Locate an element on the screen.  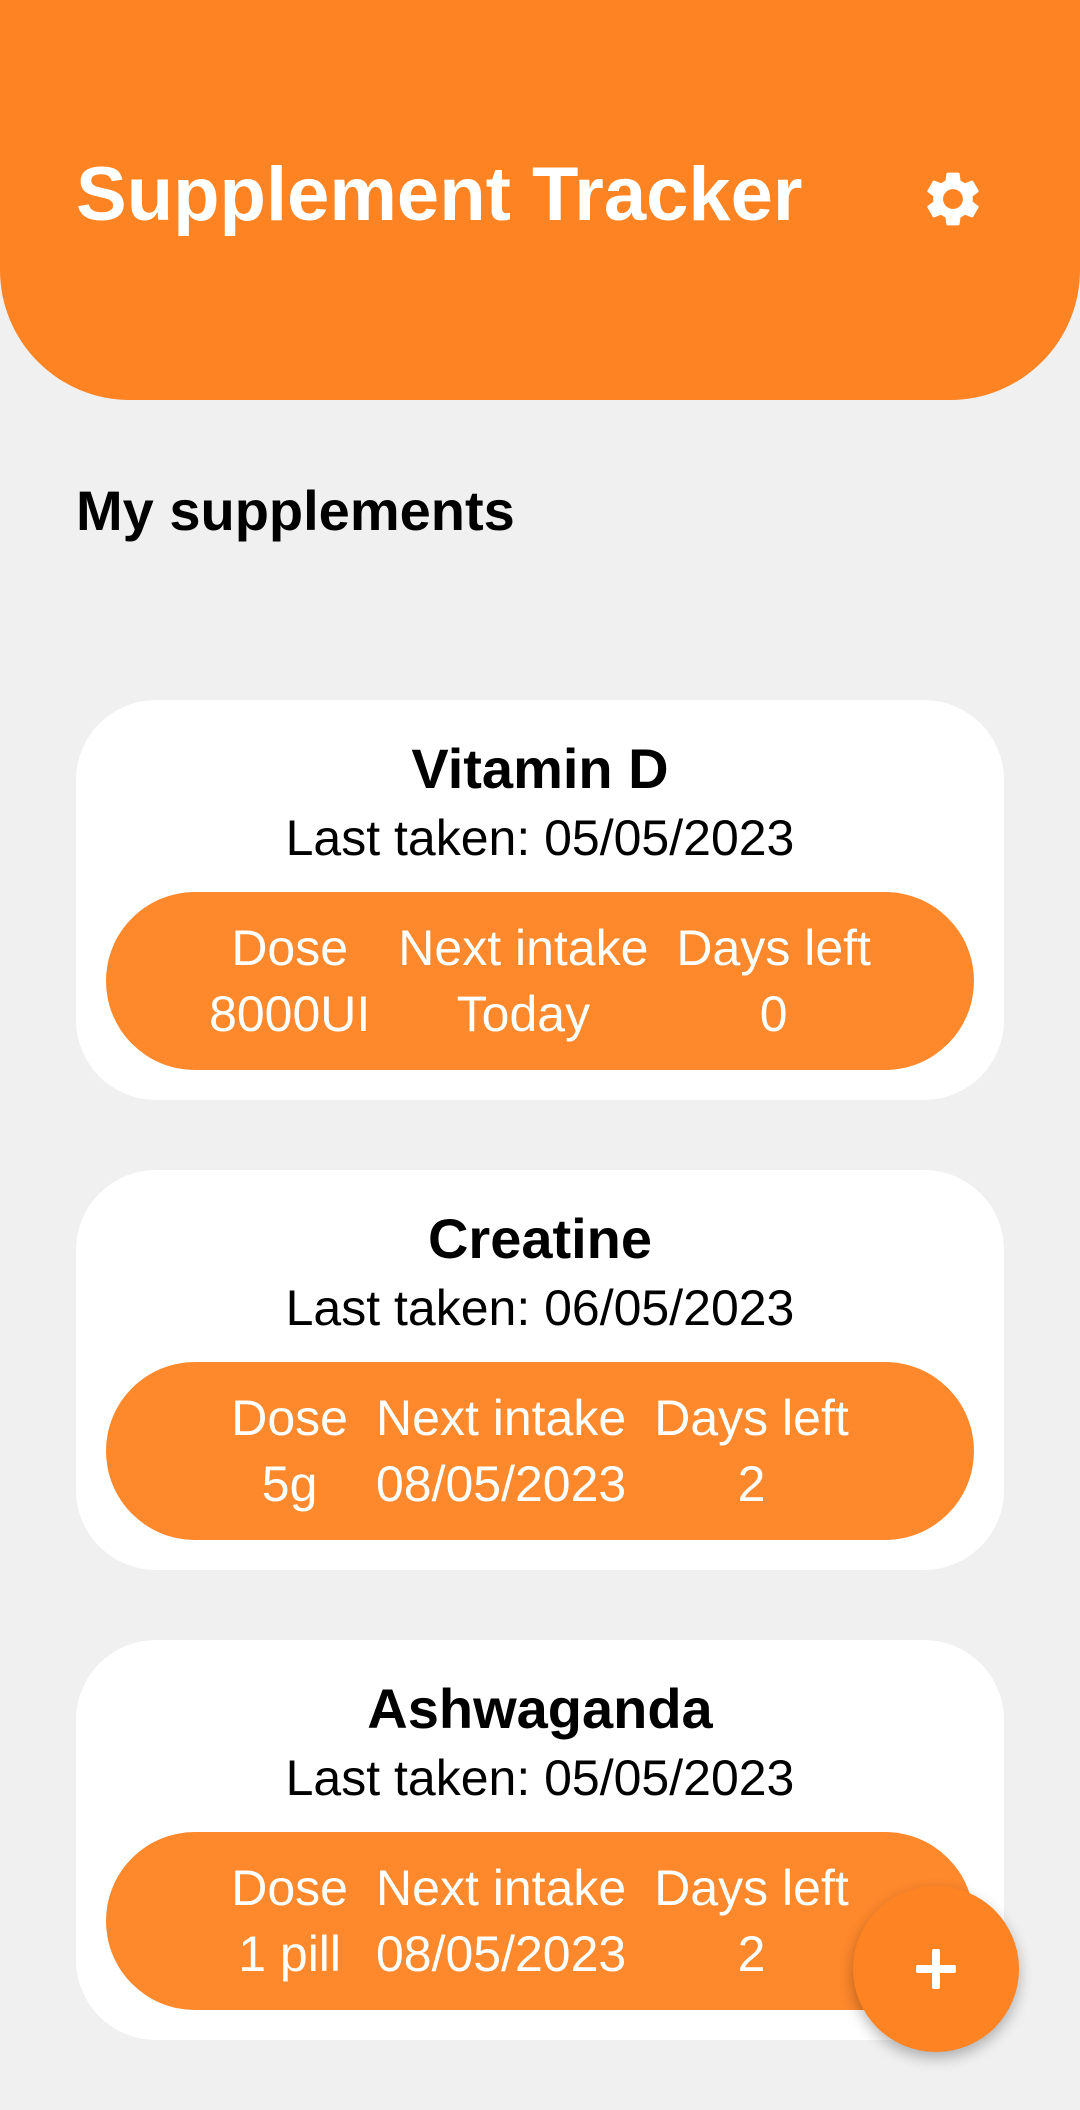
supplement-name: Vitamin D is located at coordinates (540, 768).